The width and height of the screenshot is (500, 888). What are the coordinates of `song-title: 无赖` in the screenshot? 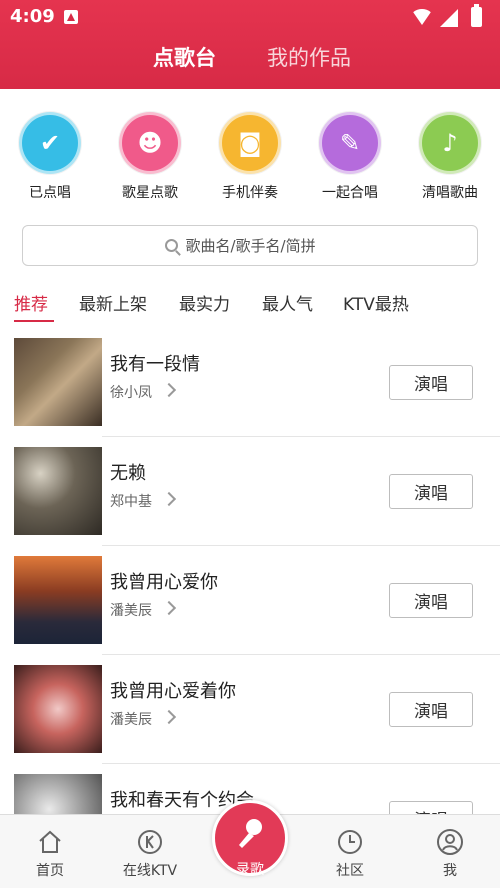 It's located at (128, 473).